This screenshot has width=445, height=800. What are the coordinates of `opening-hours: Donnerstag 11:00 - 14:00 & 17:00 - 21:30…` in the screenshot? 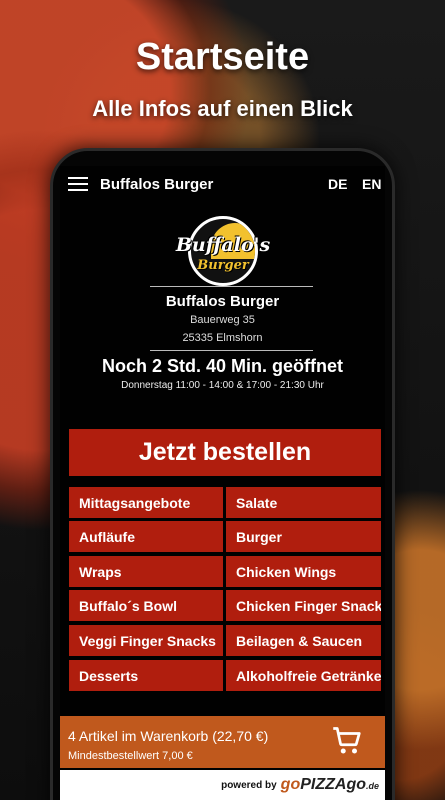 It's located at (222, 385).